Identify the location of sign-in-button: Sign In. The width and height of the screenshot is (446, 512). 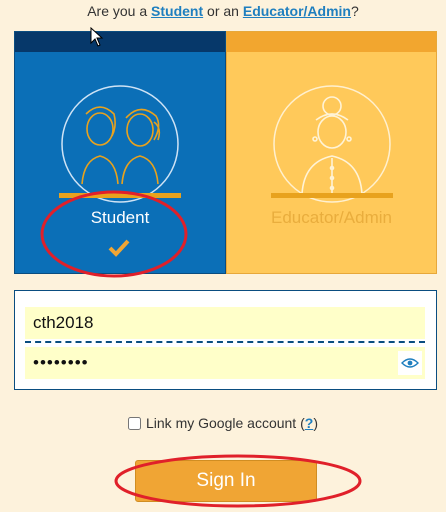
(226, 481).